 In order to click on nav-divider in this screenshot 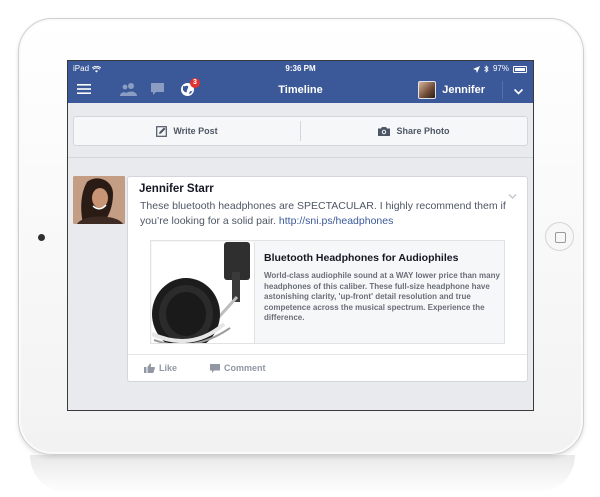, I will do `click(502, 90)`.